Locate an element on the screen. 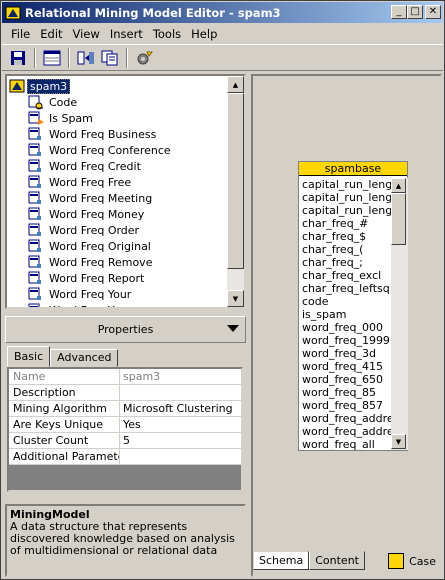 Image resolution: width=445 pixels, height=580 pixels. tree-item-label: Word Freq You is located at coordinates (88, 306).